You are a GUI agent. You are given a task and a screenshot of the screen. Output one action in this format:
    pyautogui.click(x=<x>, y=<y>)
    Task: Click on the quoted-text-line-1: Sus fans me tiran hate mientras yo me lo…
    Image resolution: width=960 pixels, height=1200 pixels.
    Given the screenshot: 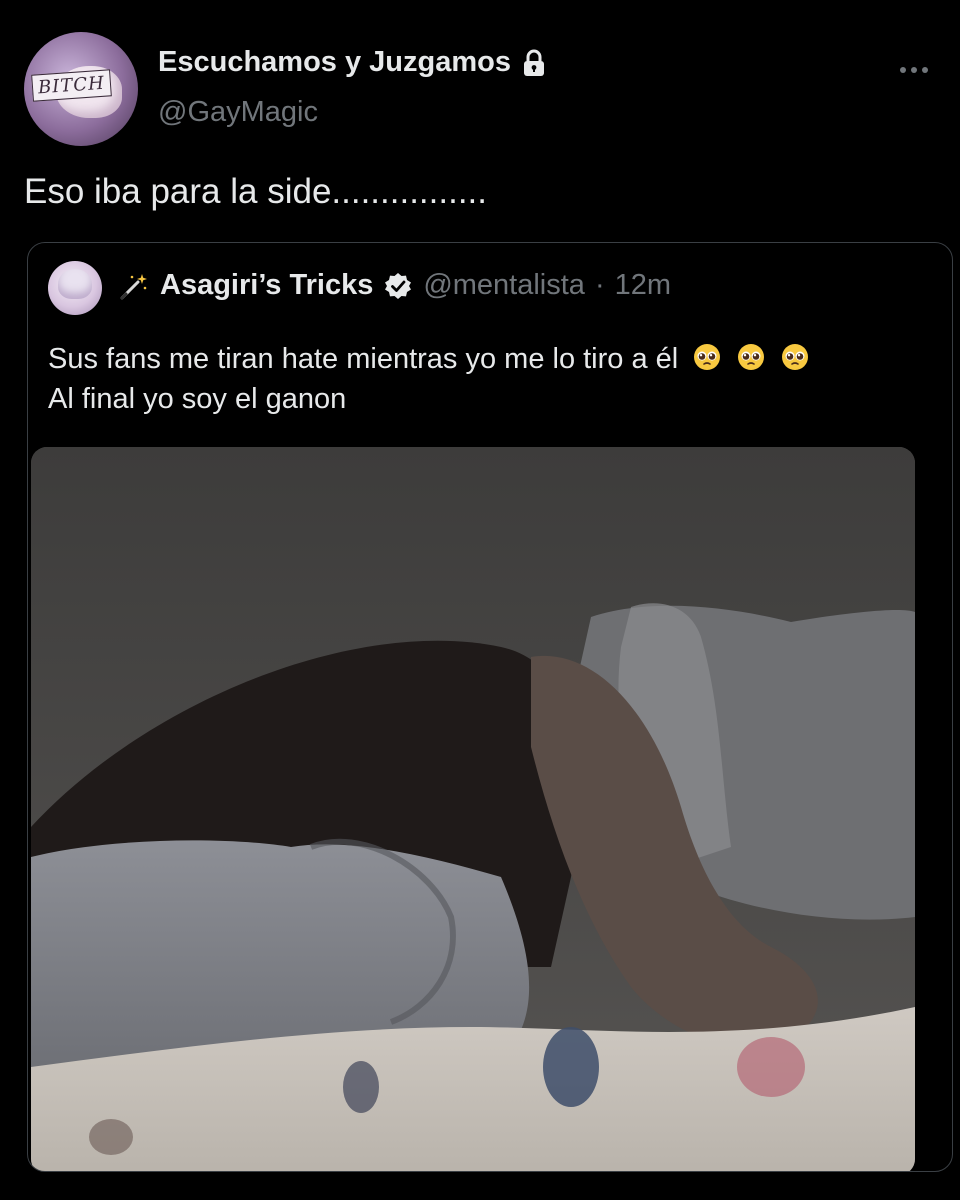 What is the action you would take?
    pyautogui.click(x=429, y=359)
    